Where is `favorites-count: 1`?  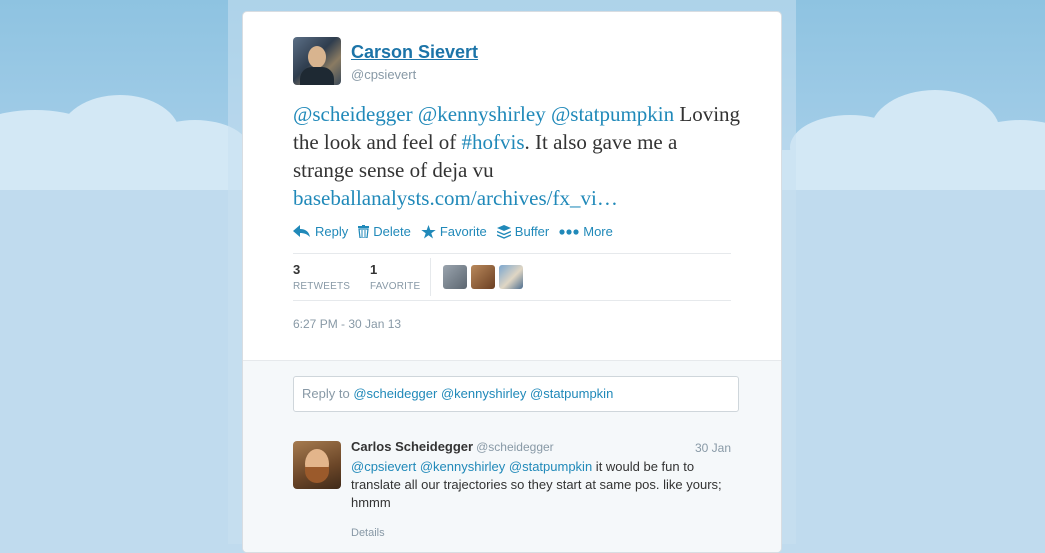 favorites-count: 1 is located at coordinates (374, 269).